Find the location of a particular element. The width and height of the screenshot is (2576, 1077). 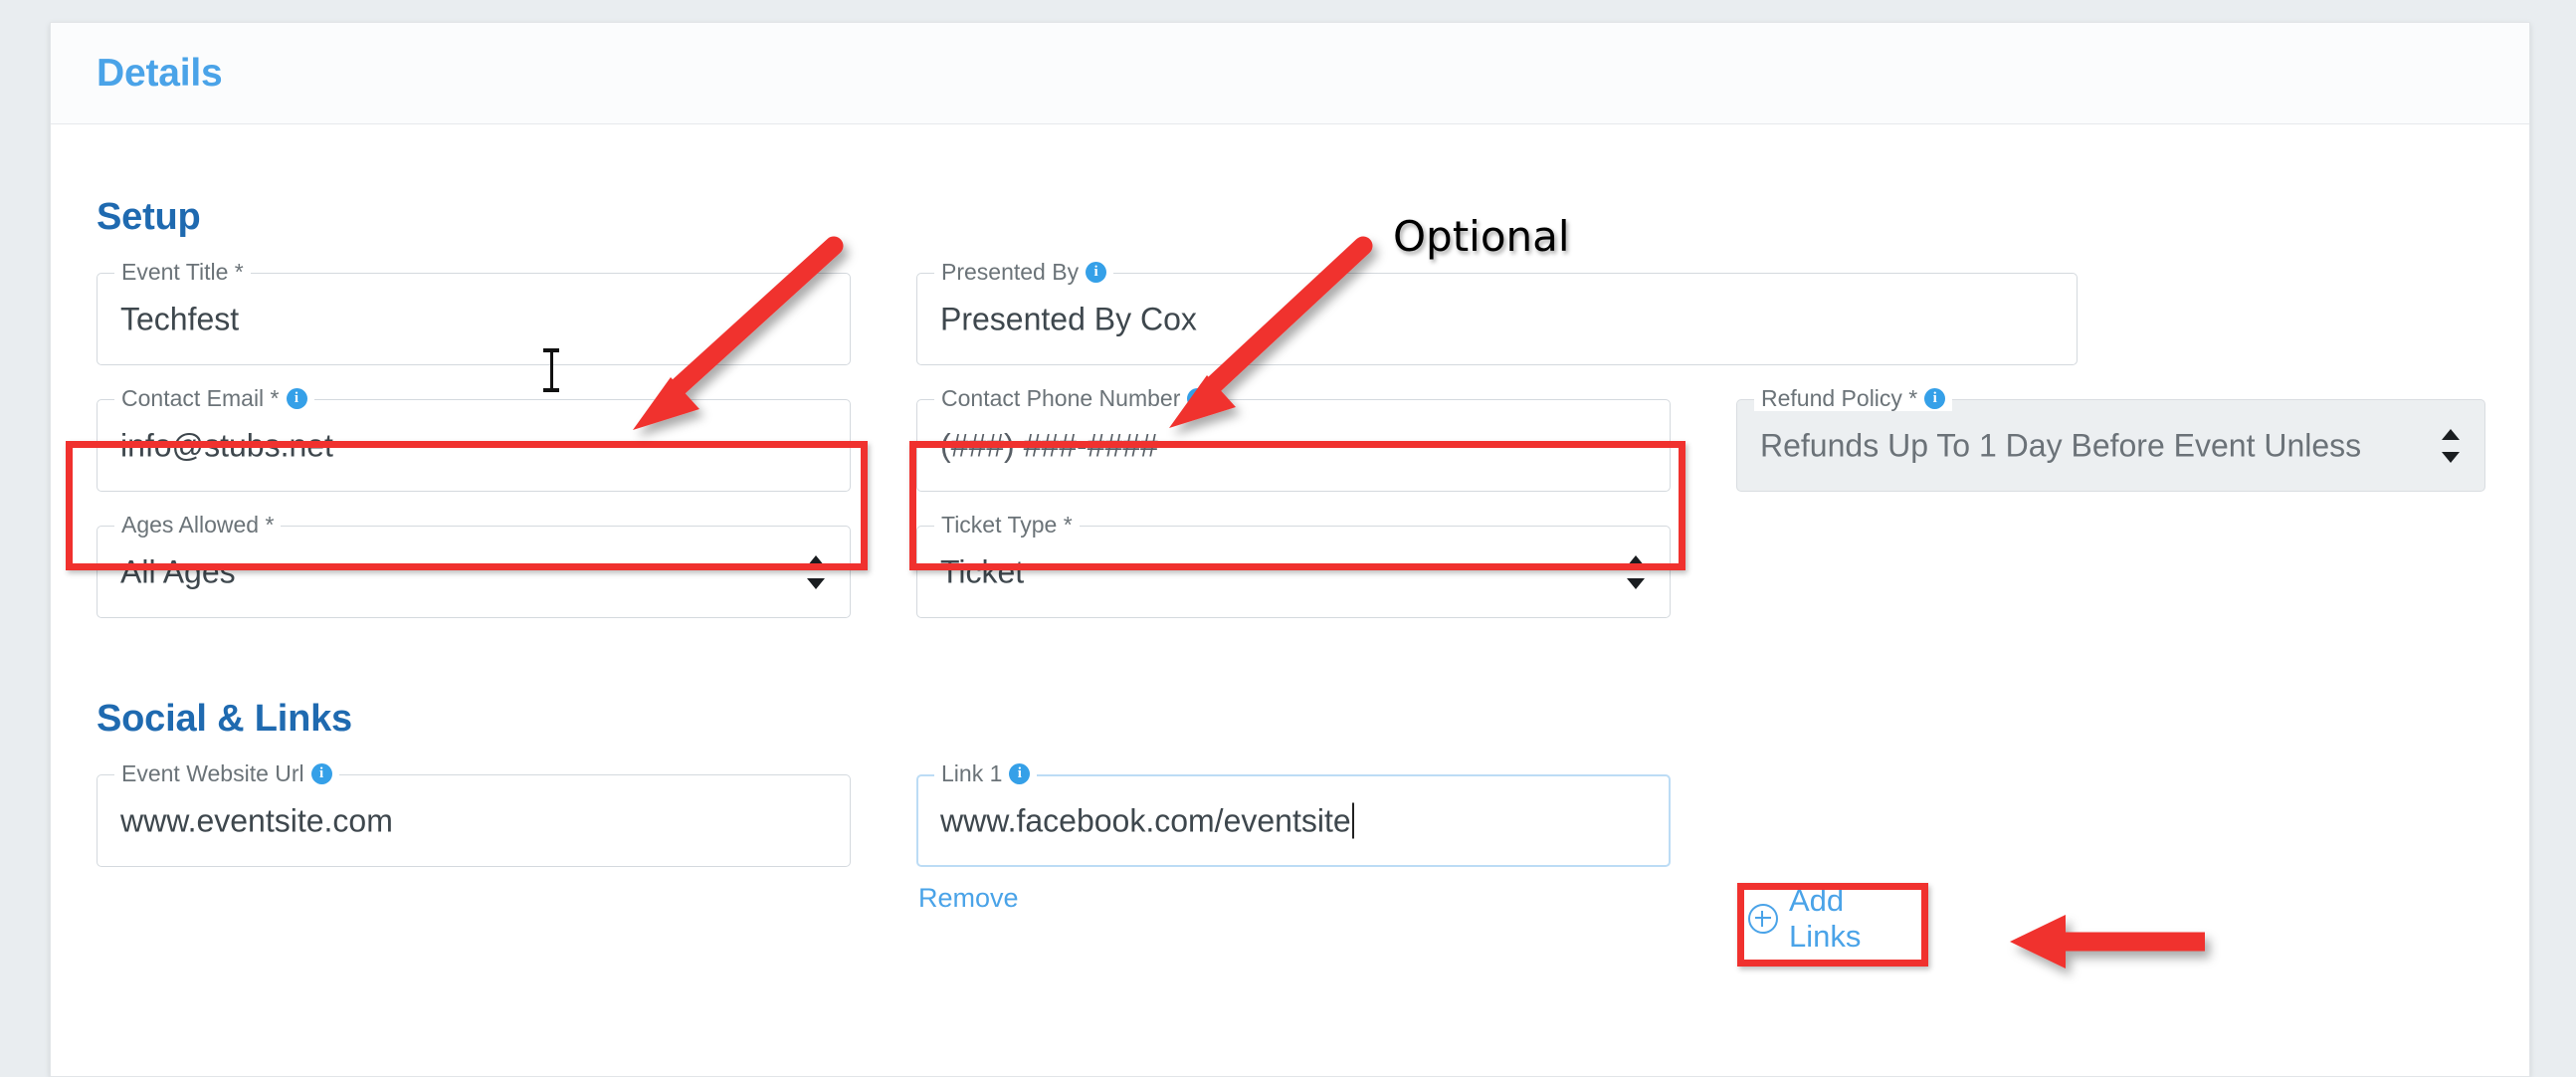

ages-allowed-label-text: Ages Allowed * is located at coordinates (198, 525).